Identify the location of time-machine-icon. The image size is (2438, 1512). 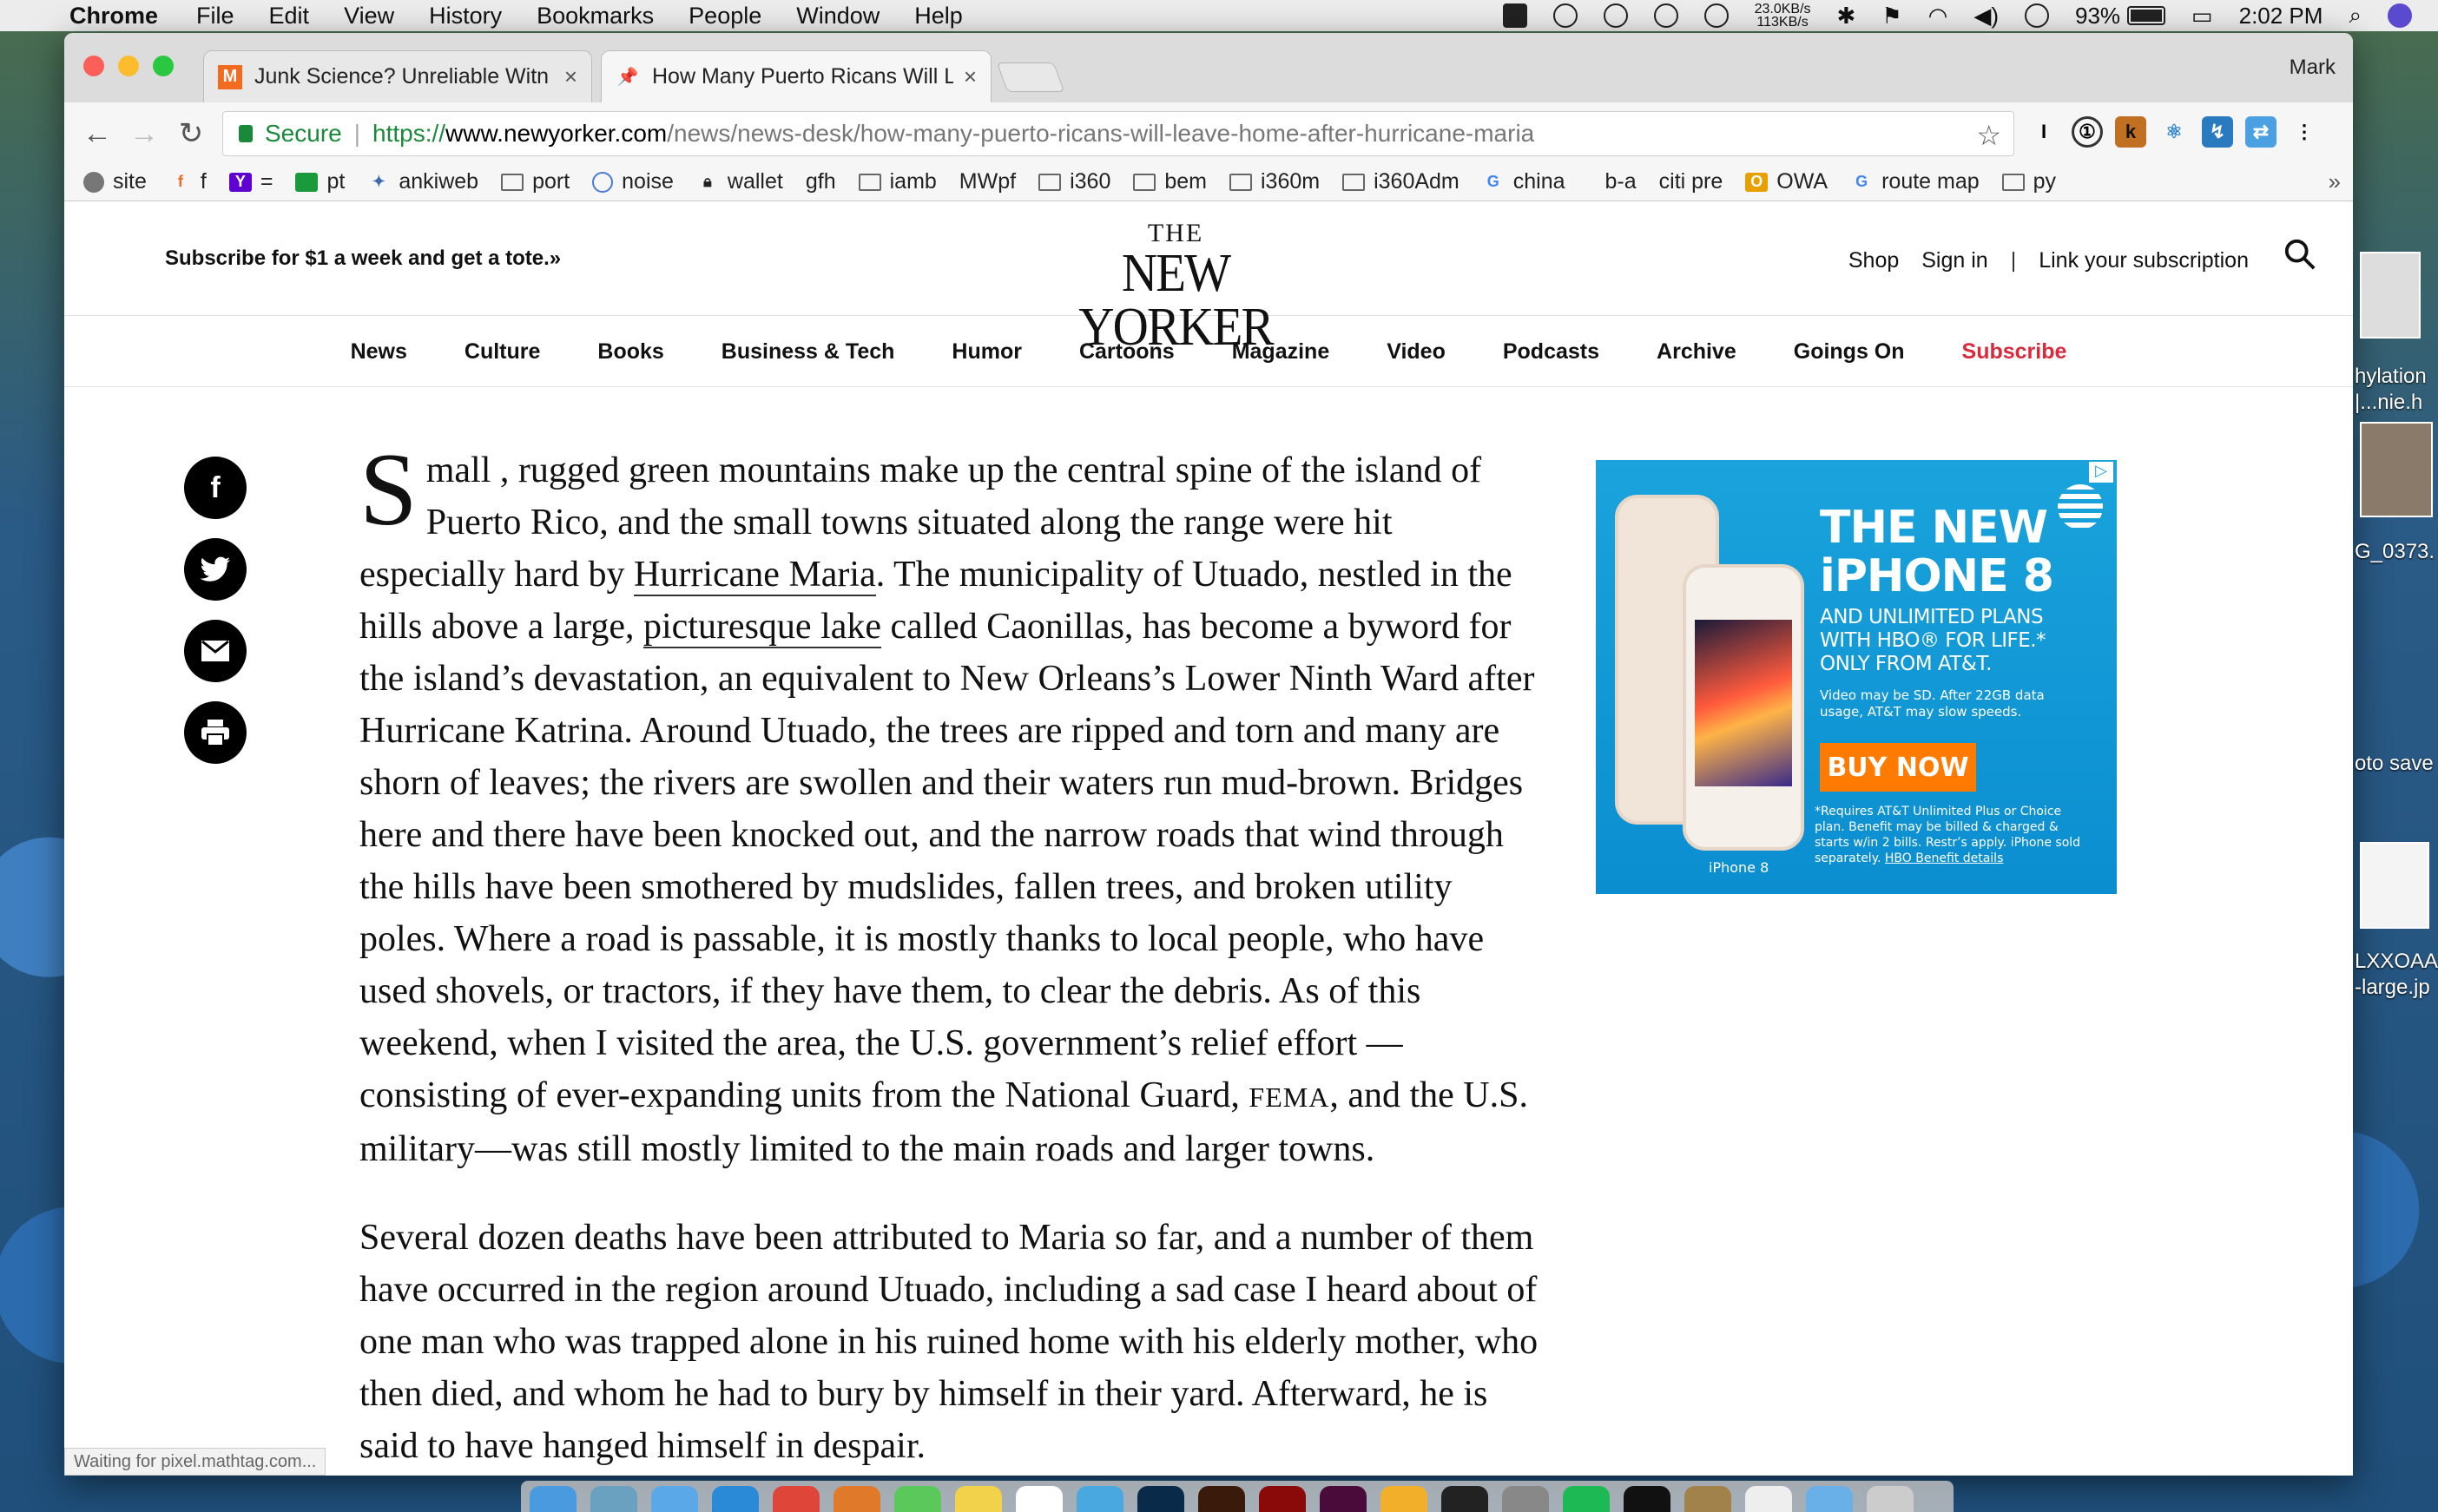
(1615, 15).